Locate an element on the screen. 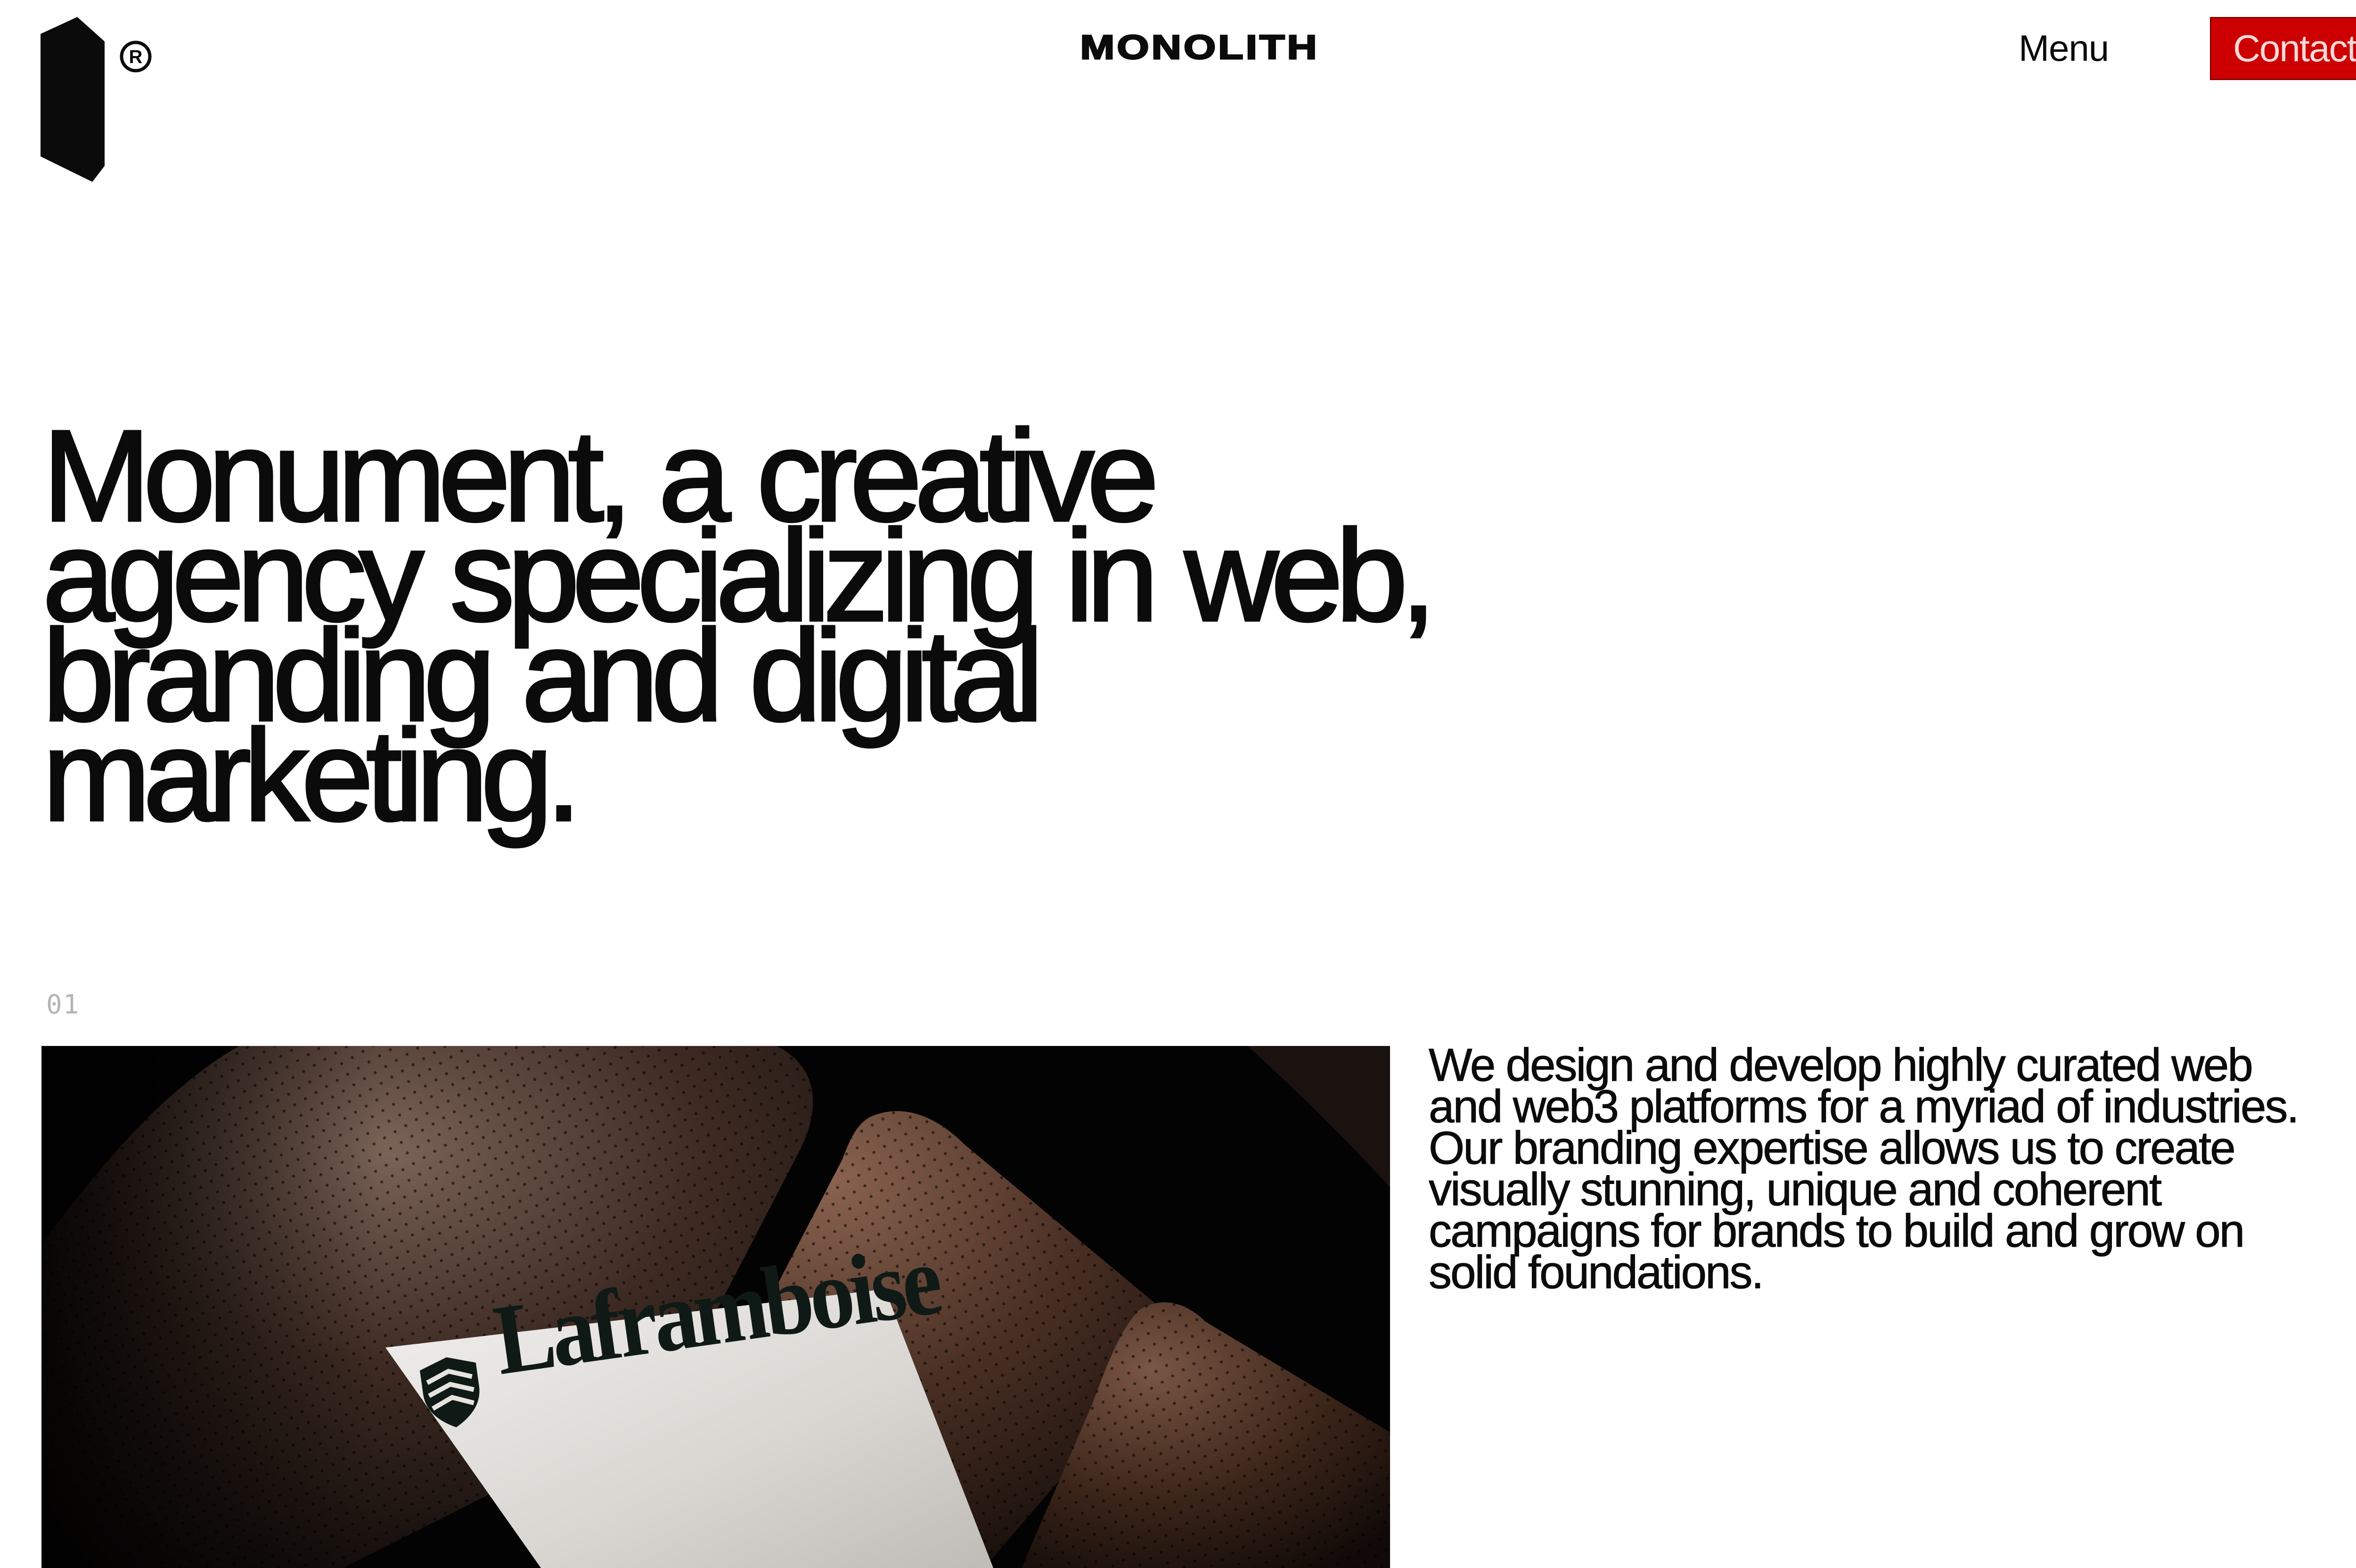  svg-text: R is located at coordinates (136, 57).